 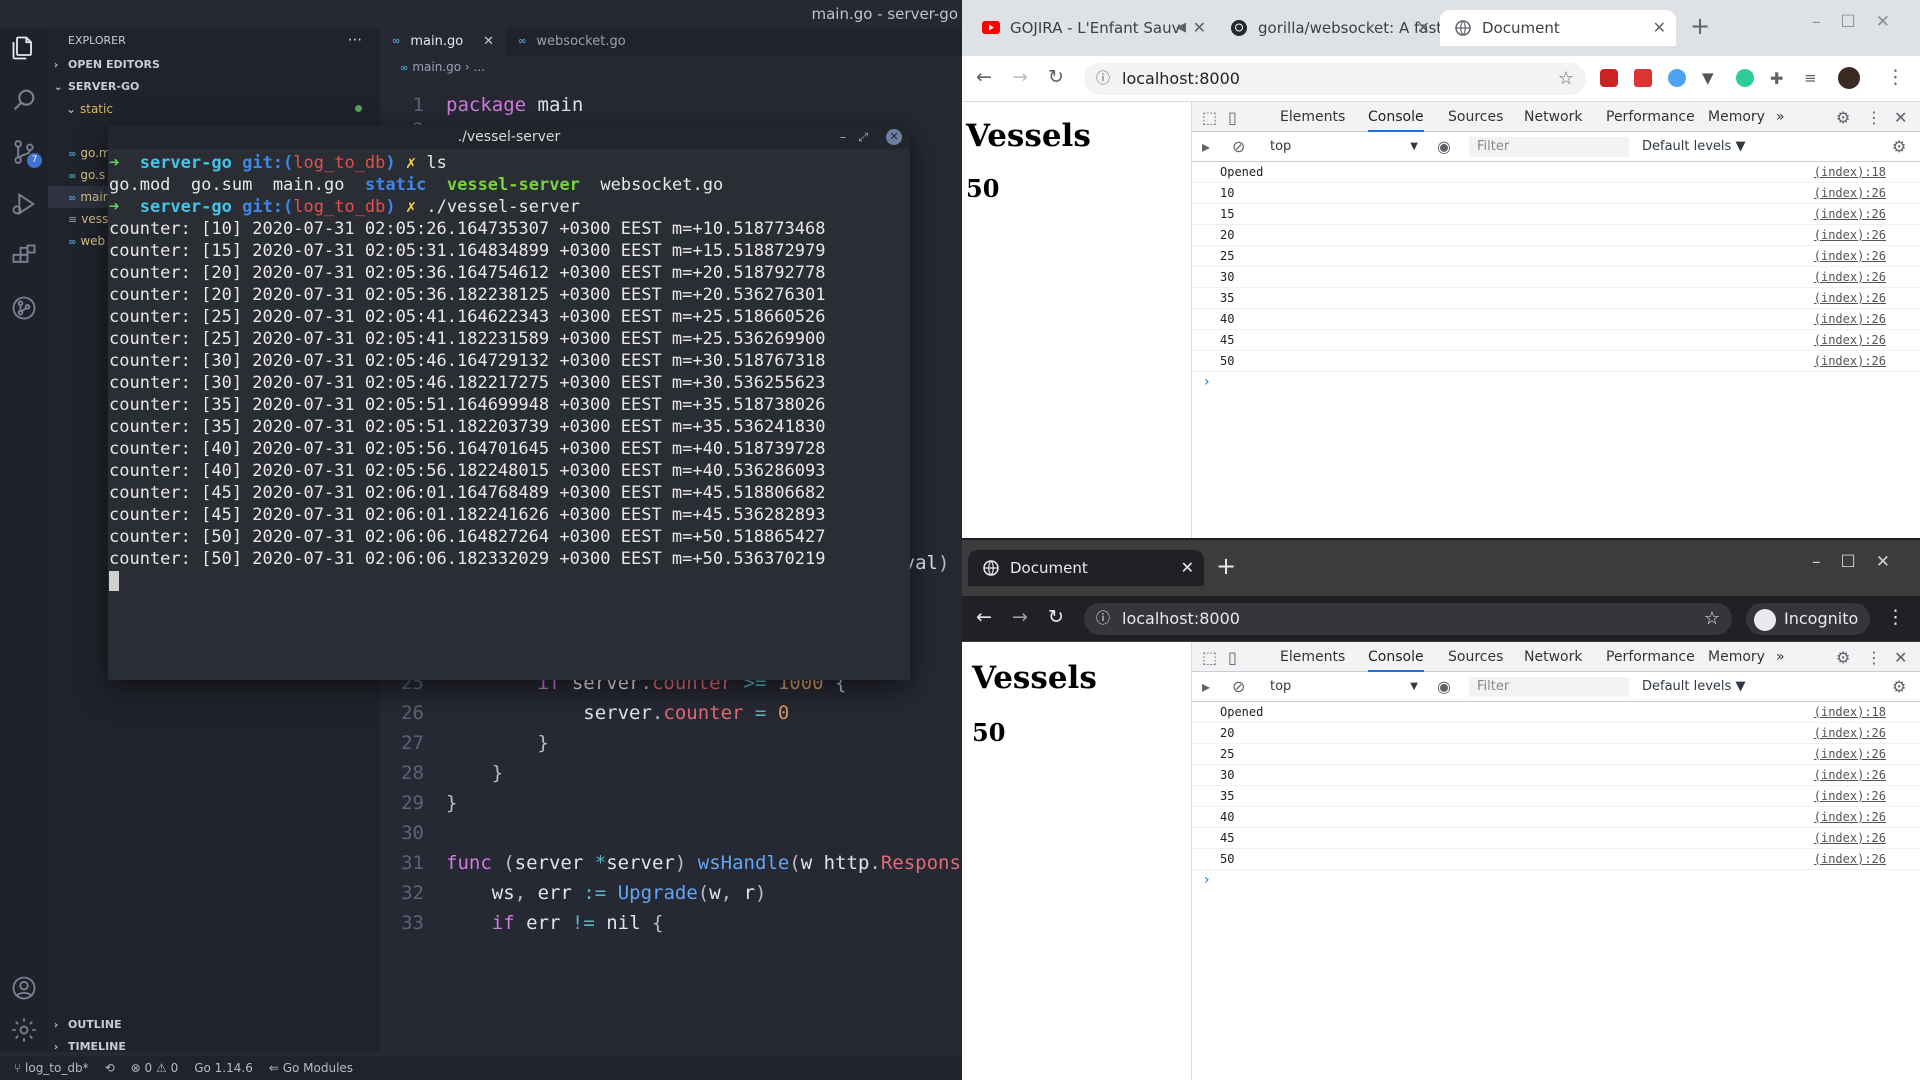 What do you see at coordinates (1408, 619) in the screenshot?
I see `address-bar: ⓘ localhost:8000 ☆` at bounding box center [1408, 619].